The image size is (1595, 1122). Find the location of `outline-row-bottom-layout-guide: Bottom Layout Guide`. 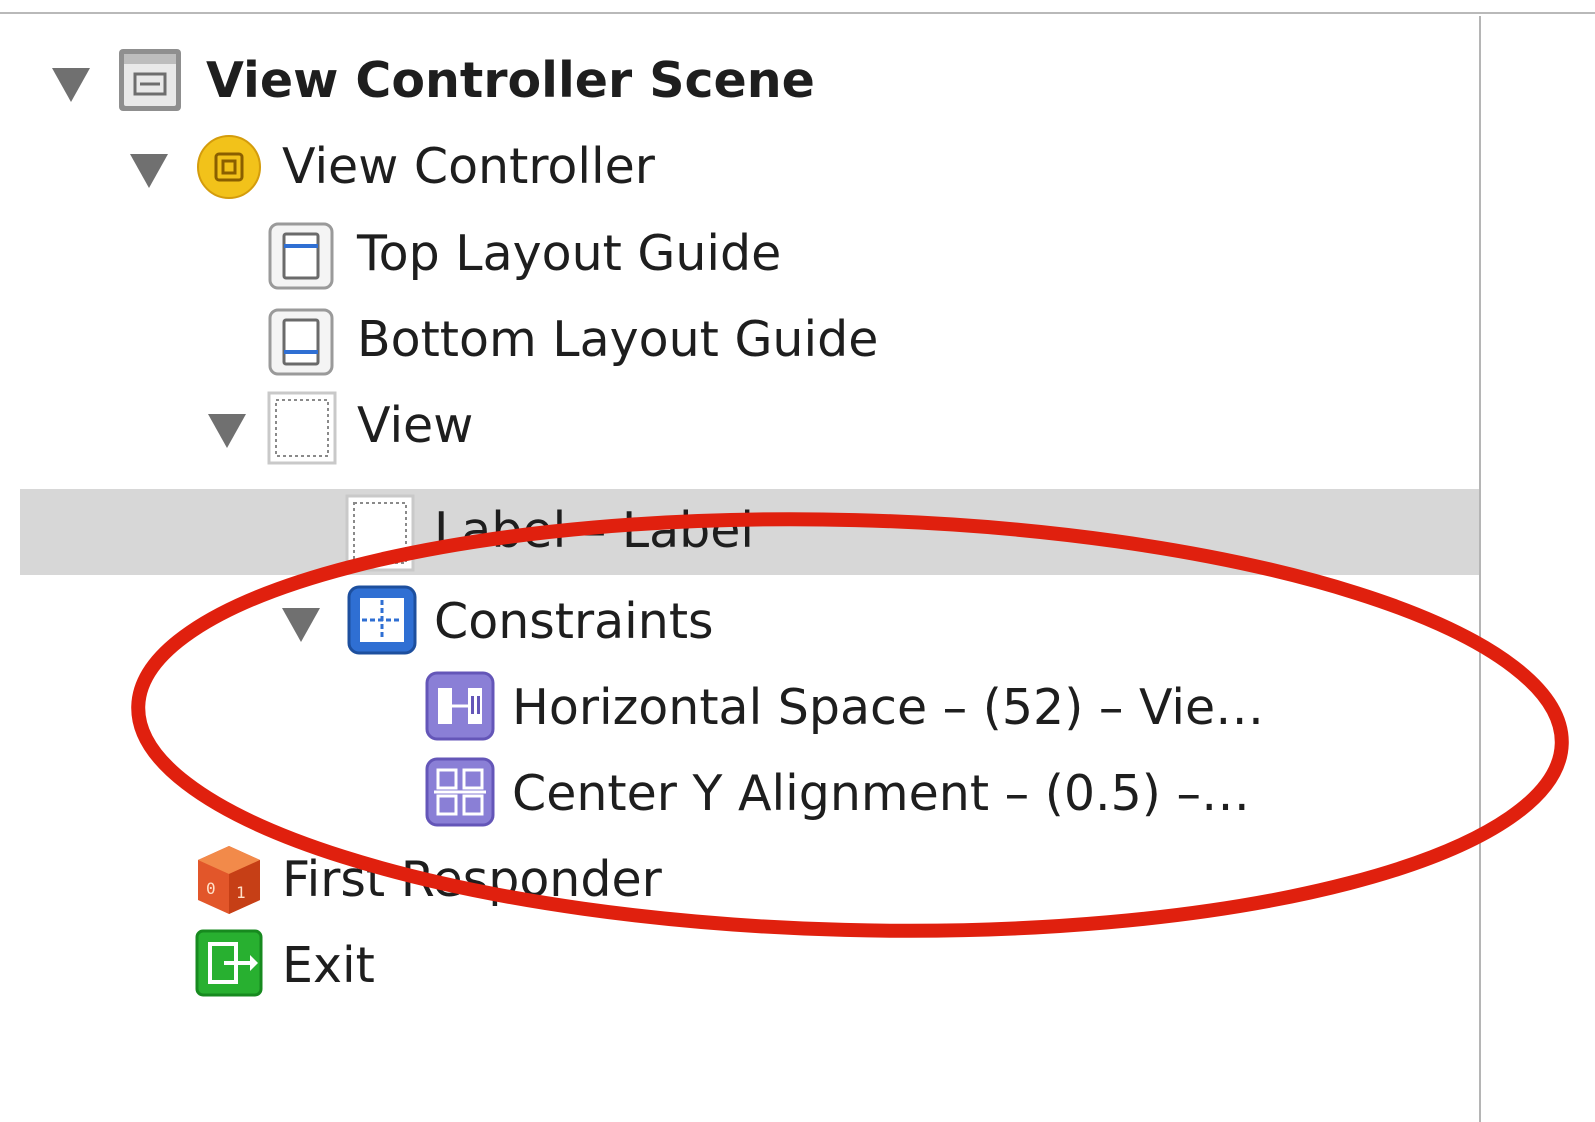

outline-row-bottom-layout-guide: Bottom Layout Guide is located at coordinates (749, 339).